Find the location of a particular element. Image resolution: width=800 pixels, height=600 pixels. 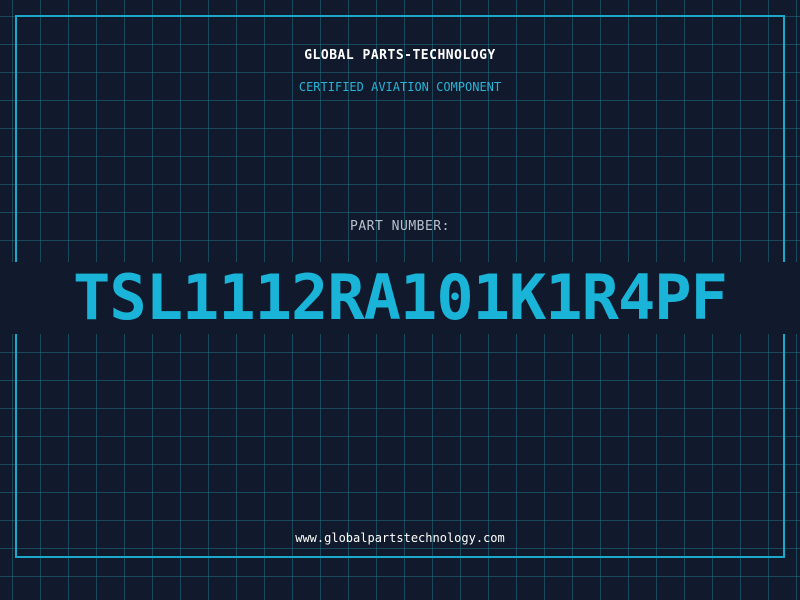

certification-subtitle: CERTIFIED AVIATION COMPONENT is located at coordinates (400, 87).